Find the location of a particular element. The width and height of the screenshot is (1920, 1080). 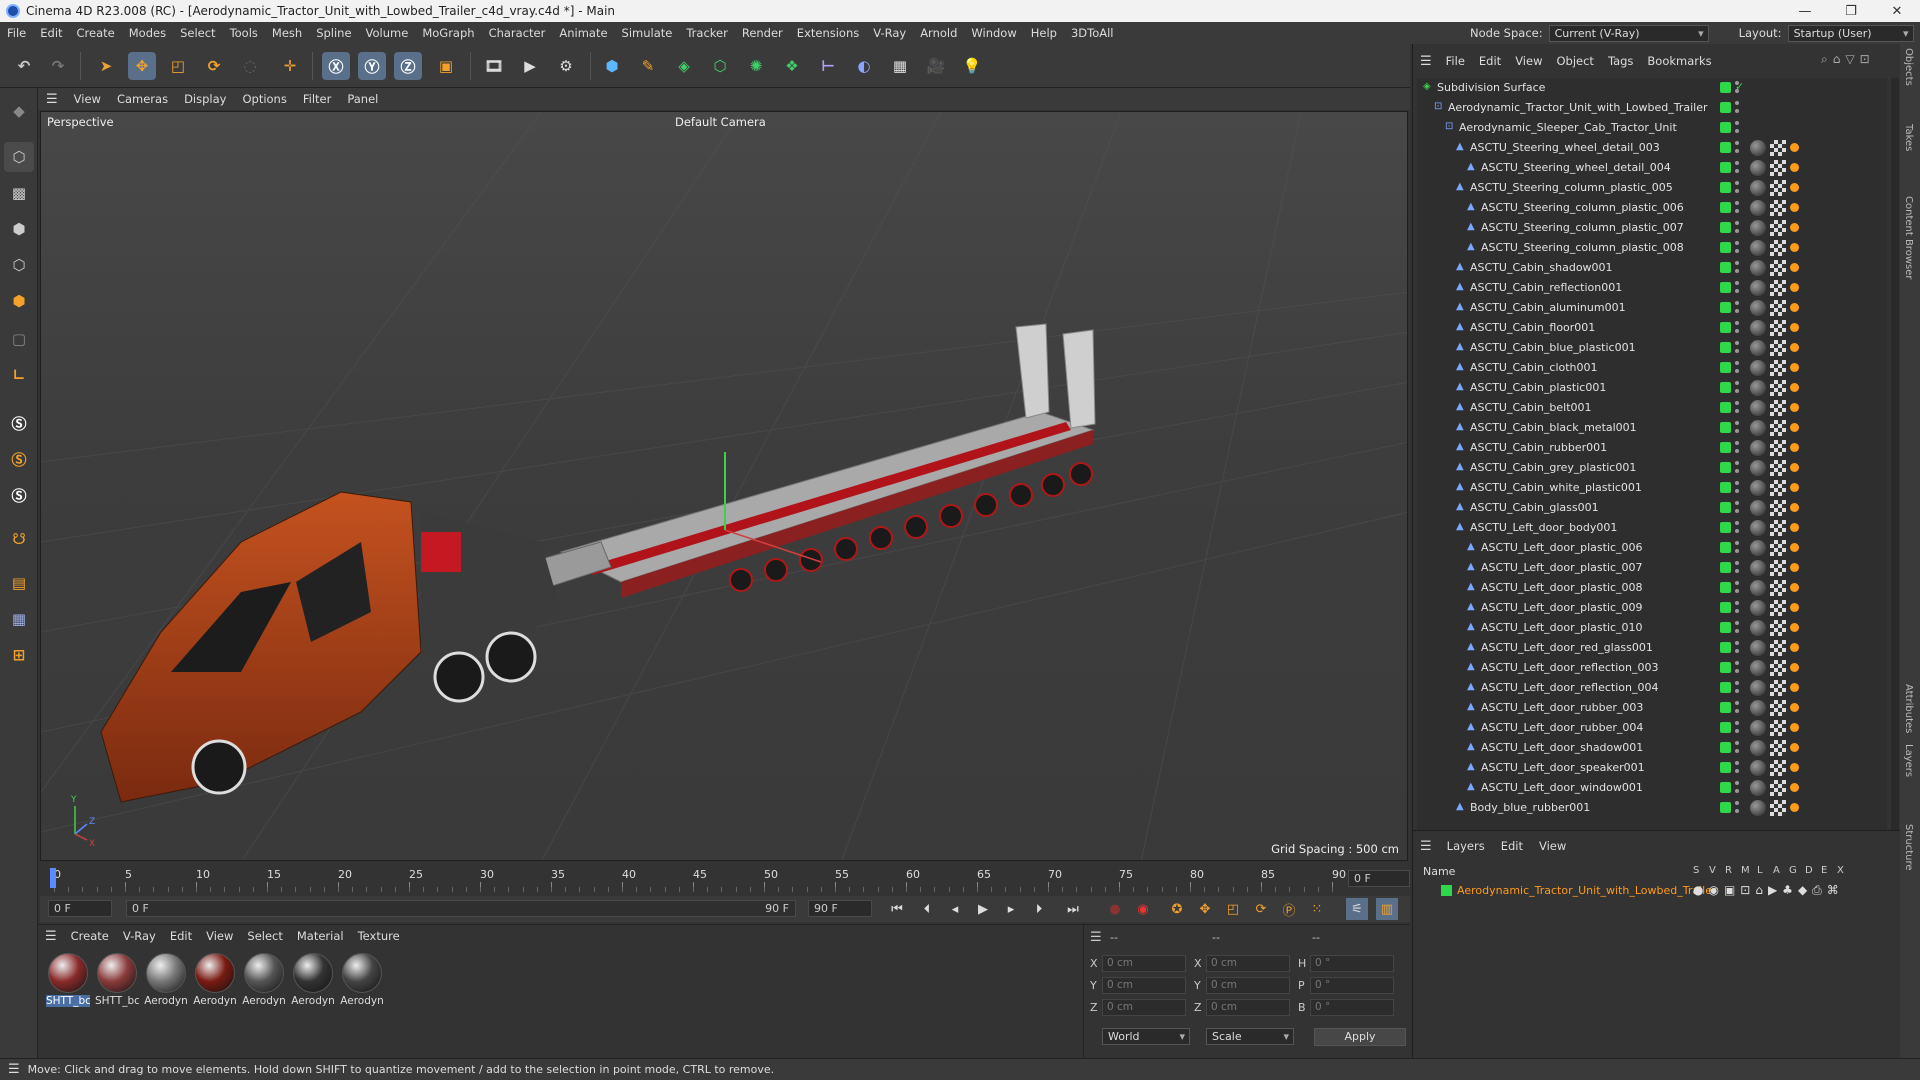

object-name: ASCTU_Cabin_blue_plastic001 is located at coordinates (1553, 347).